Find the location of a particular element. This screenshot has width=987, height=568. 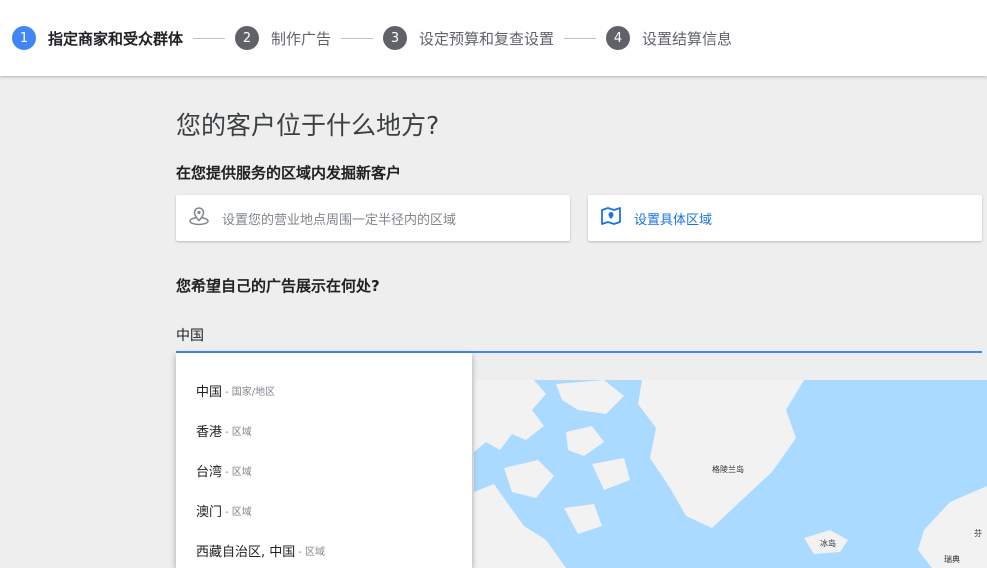

location-search-field is located at coordinates (579, 337).